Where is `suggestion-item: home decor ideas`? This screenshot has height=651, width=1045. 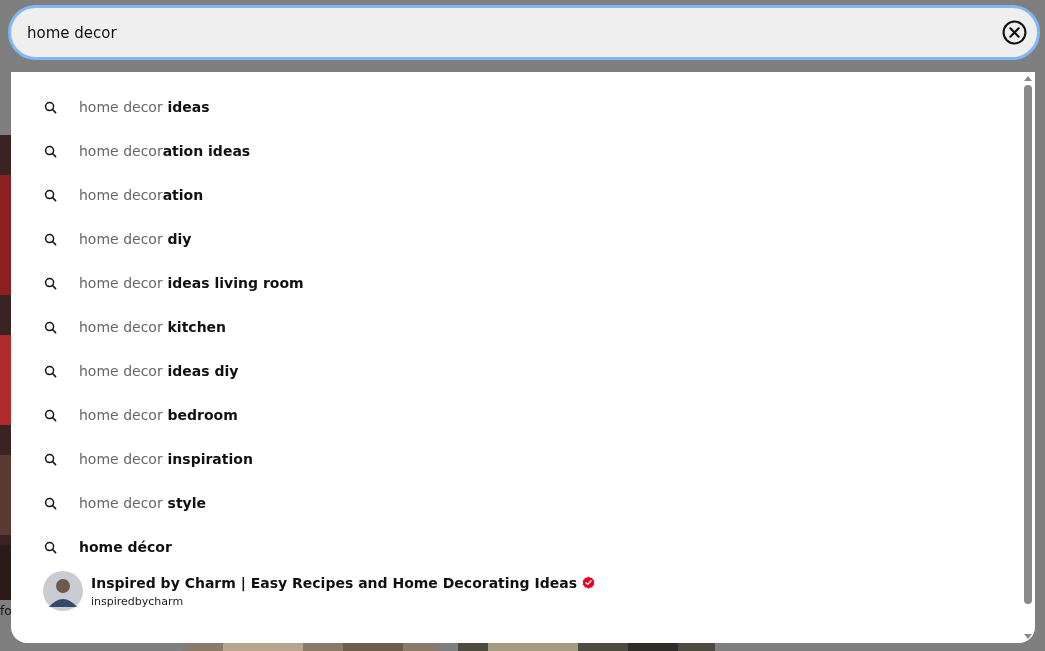
suggestion-item: home decor ideas is located at coordinates (517, 107).